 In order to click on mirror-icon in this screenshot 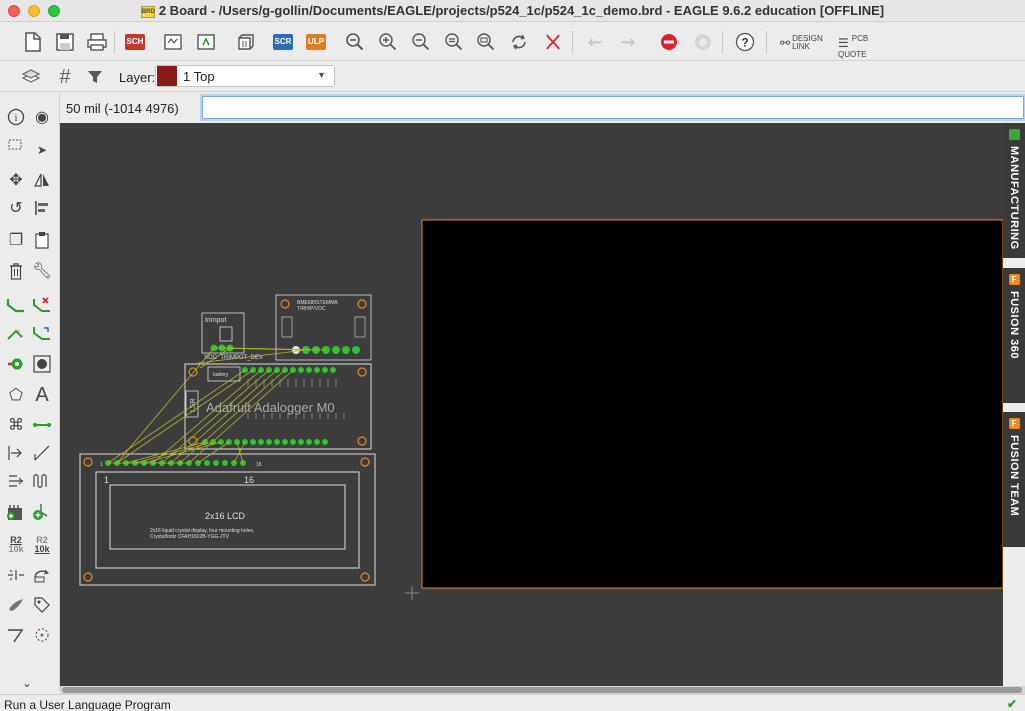, I will do `click(42, 180)`.